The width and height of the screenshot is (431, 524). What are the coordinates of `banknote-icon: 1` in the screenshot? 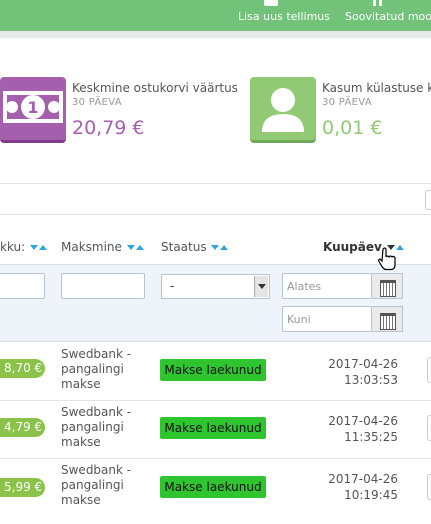 It's located at (33, 110).